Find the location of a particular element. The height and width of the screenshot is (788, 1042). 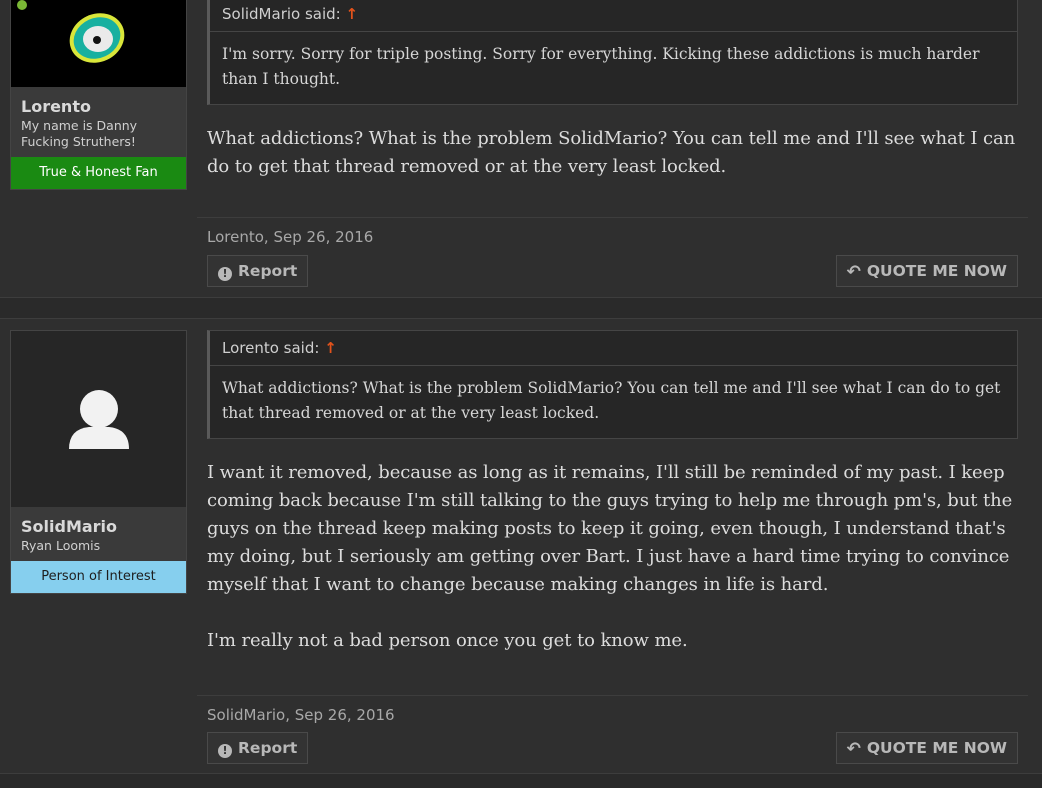

online-status-dot is located at coordinates (22, 5).